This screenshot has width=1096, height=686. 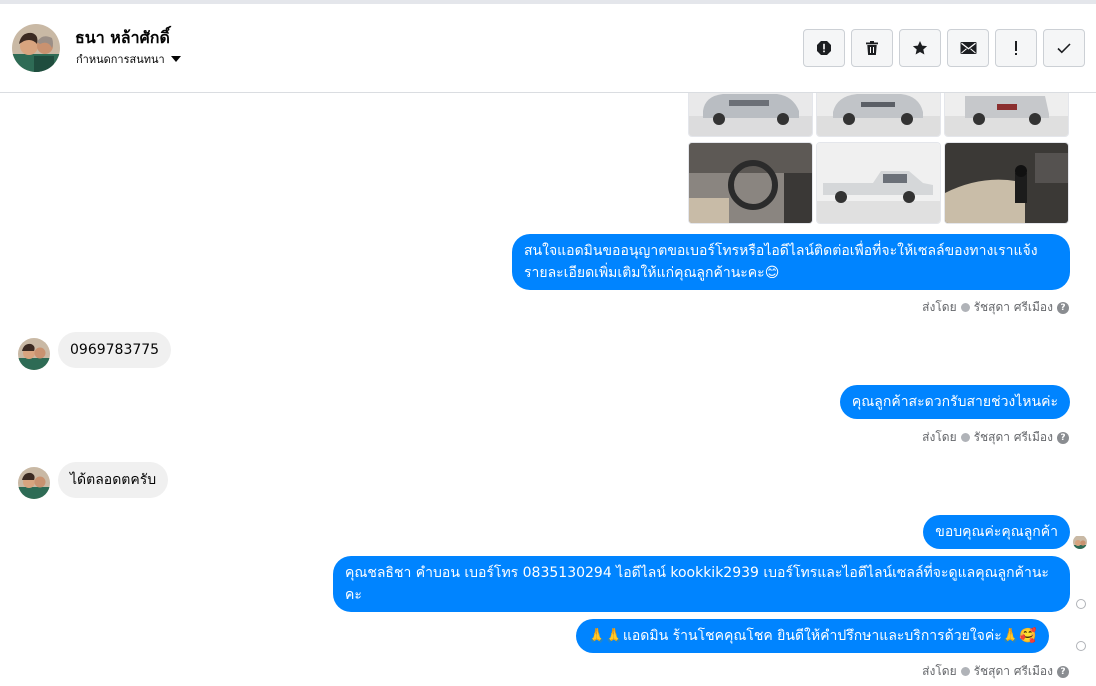 What do you see at coordinates (120, 59) in the screenshot?
I see `customize-chat-label: กำหนดการสนทนา` at bounding box center [120, 59].